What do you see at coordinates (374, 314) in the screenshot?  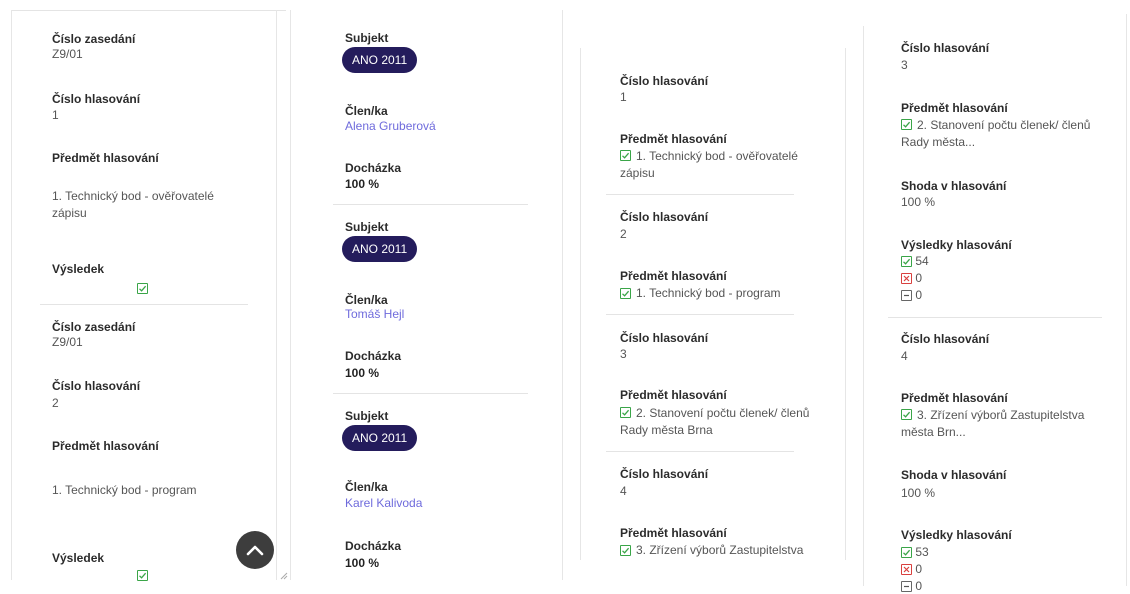 I see `member-link: Tomáš Hejl` at bounding box center [374, 314].